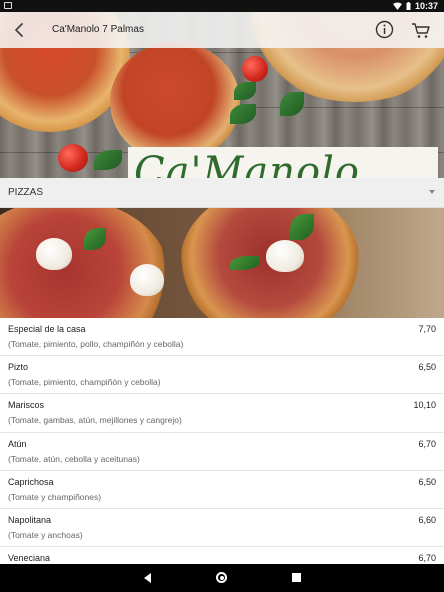 Image resolution: width=444 pixels, height=592 pixels. Describe the element at coordinates (98, 29) in the screenshot. I see `app-title: Ca'Manolo 7 Palmas` at that location.